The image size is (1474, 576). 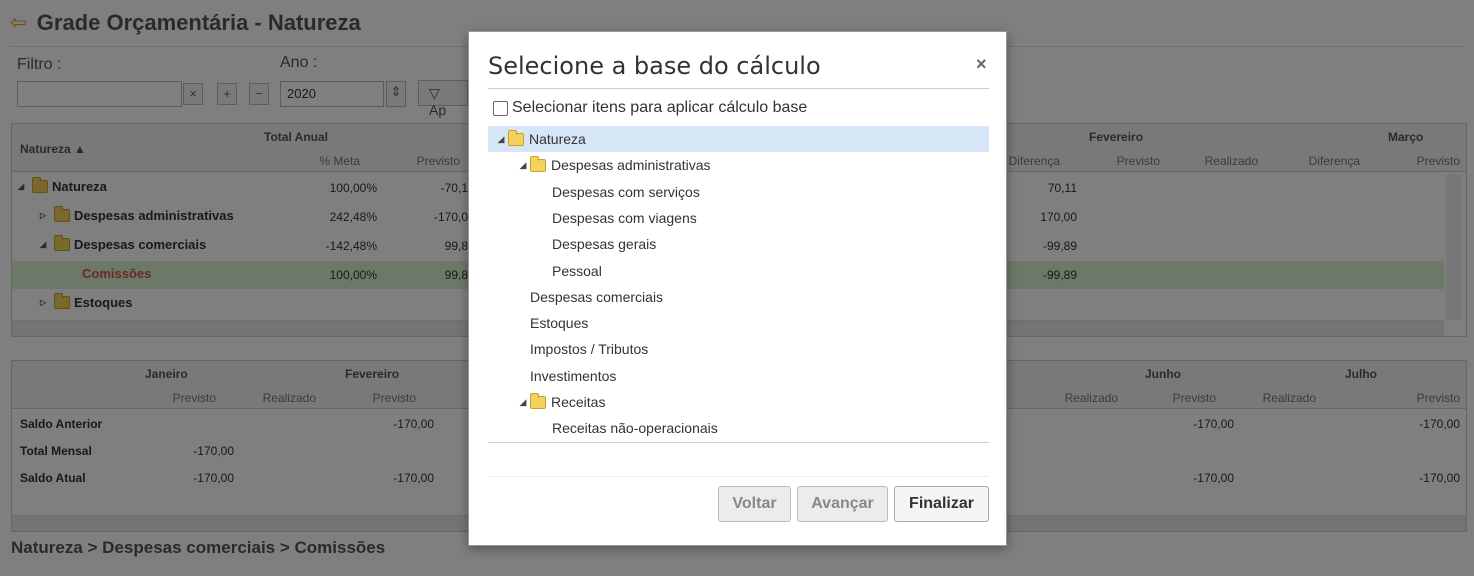 I want to click on tree-node: Pessoal, so click(x=570, y=271).